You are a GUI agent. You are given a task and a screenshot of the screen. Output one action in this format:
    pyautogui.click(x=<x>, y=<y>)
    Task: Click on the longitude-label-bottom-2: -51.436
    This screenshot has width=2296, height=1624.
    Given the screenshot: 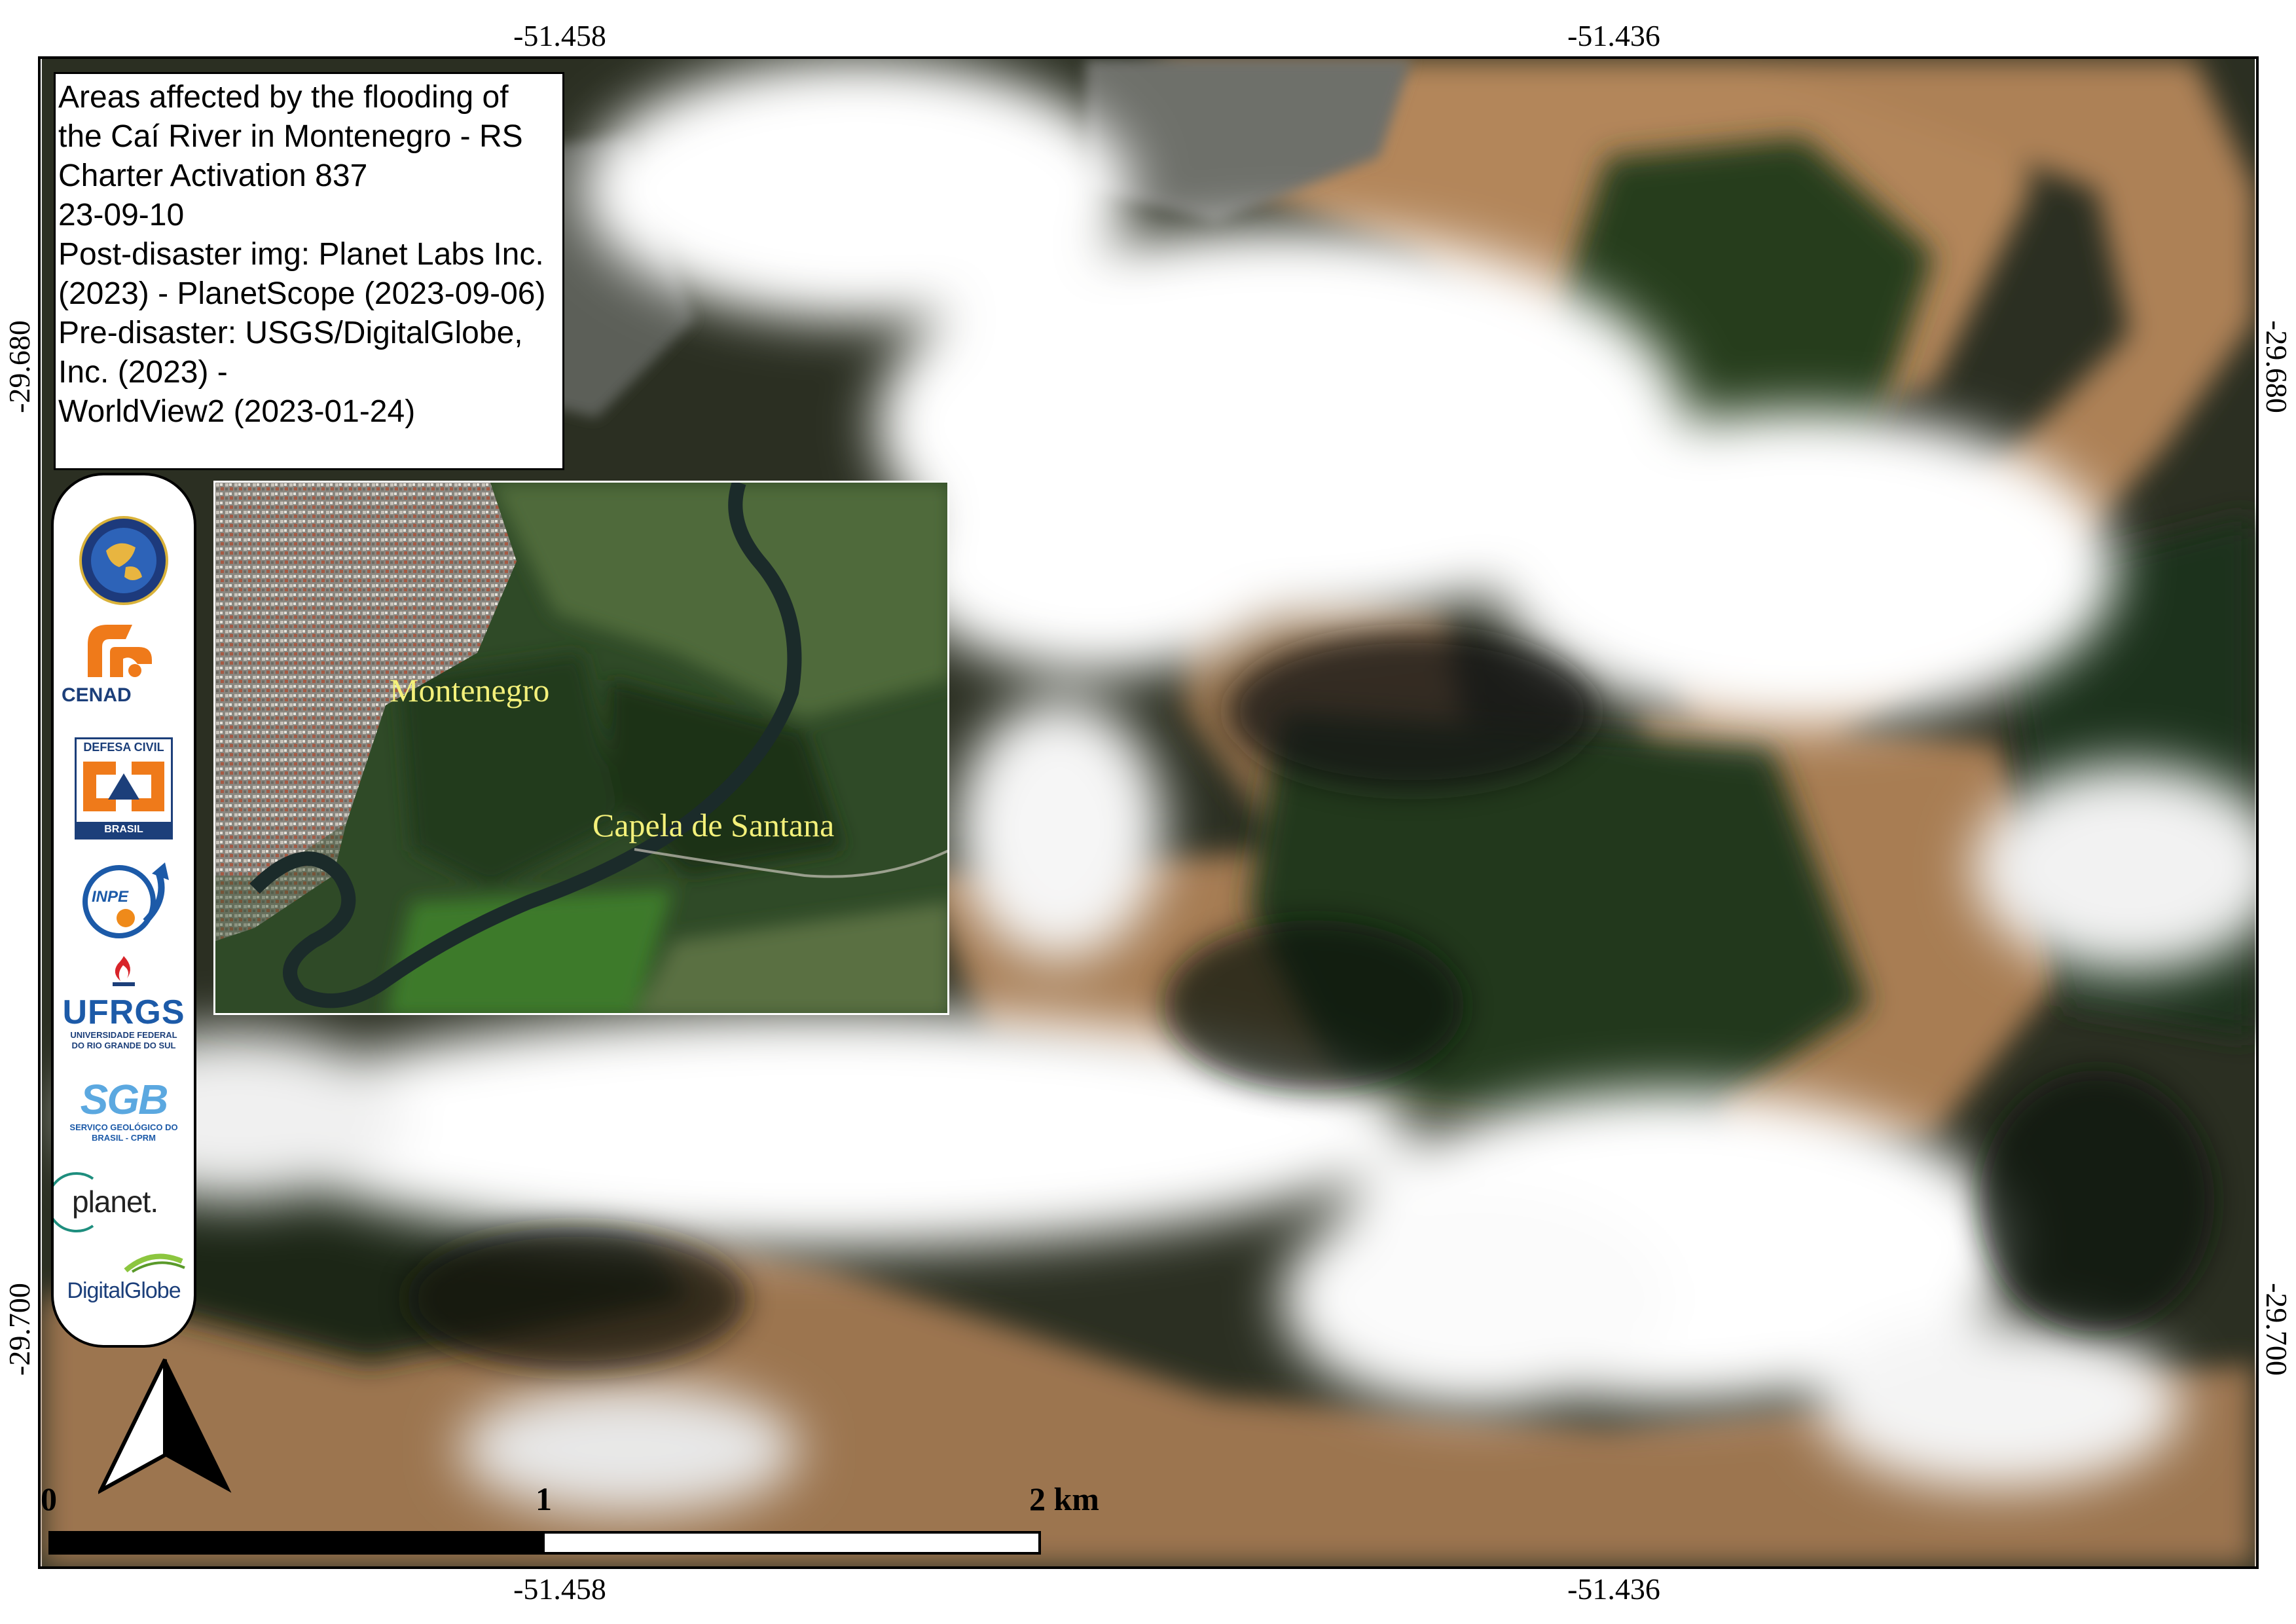 What is the action you would take?
    pyautogui.click(x=1613, y=1589)
    